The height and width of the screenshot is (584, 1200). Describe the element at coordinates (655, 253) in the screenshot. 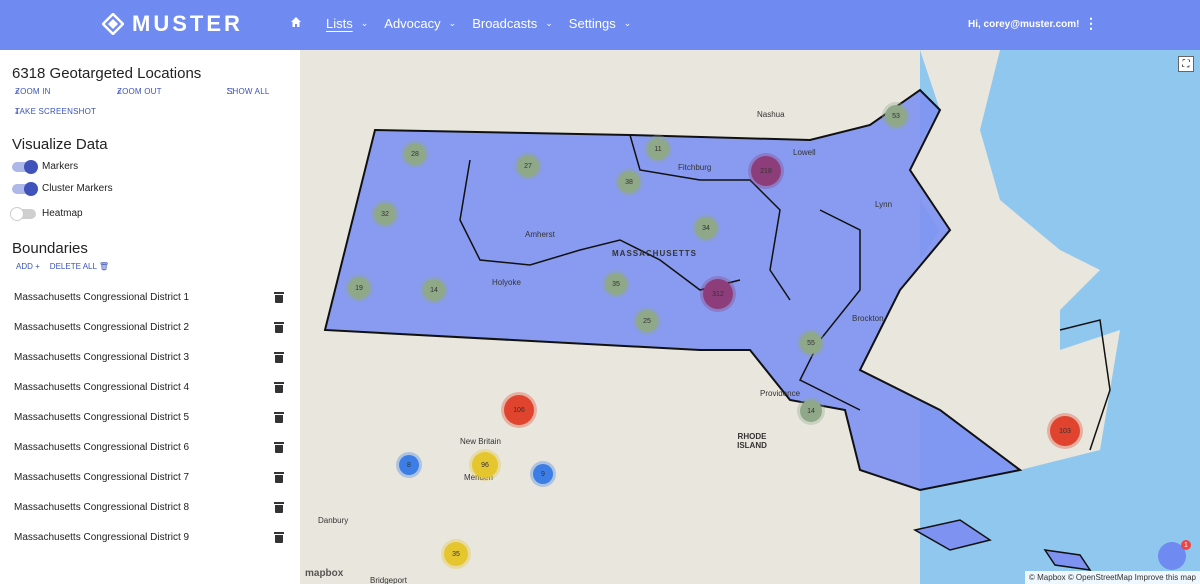

I see `map-label: MASSACHUSETTS` at that location.